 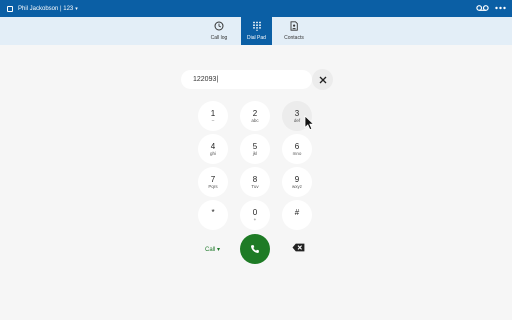 I want to click on key-digit: #, so click(x=297, y=212).